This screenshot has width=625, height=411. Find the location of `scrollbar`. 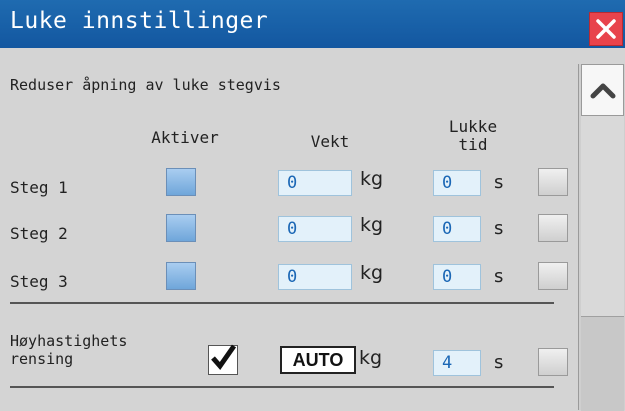

scrollbar is located at coordinates (601, 237).